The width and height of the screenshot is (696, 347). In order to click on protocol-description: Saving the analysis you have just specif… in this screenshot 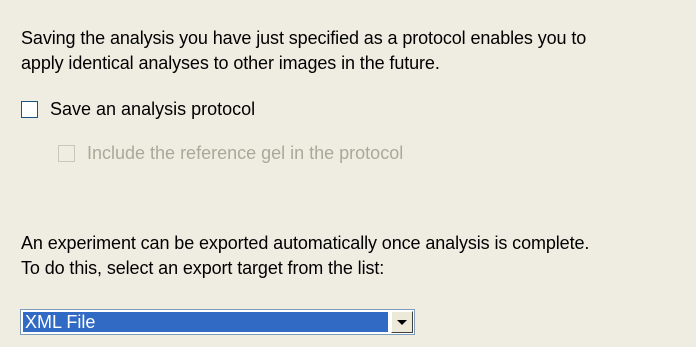, I will do `click(303, 51)`.